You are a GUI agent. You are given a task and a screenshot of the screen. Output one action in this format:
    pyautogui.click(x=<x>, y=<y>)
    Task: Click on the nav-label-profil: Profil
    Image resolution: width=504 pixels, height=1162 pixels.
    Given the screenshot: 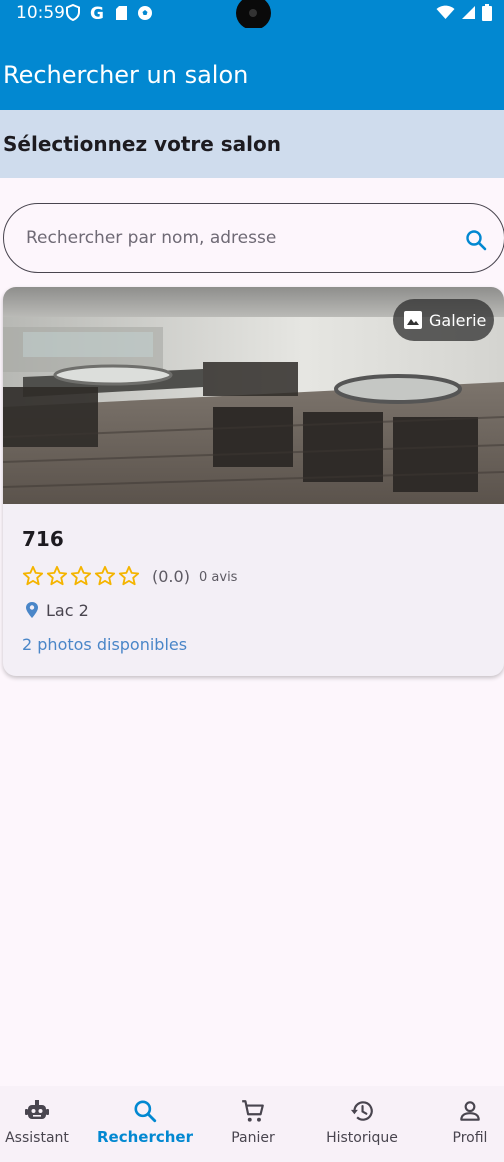 What is the action you would take?
    pyautogui.click(x=470, y=1138)
    